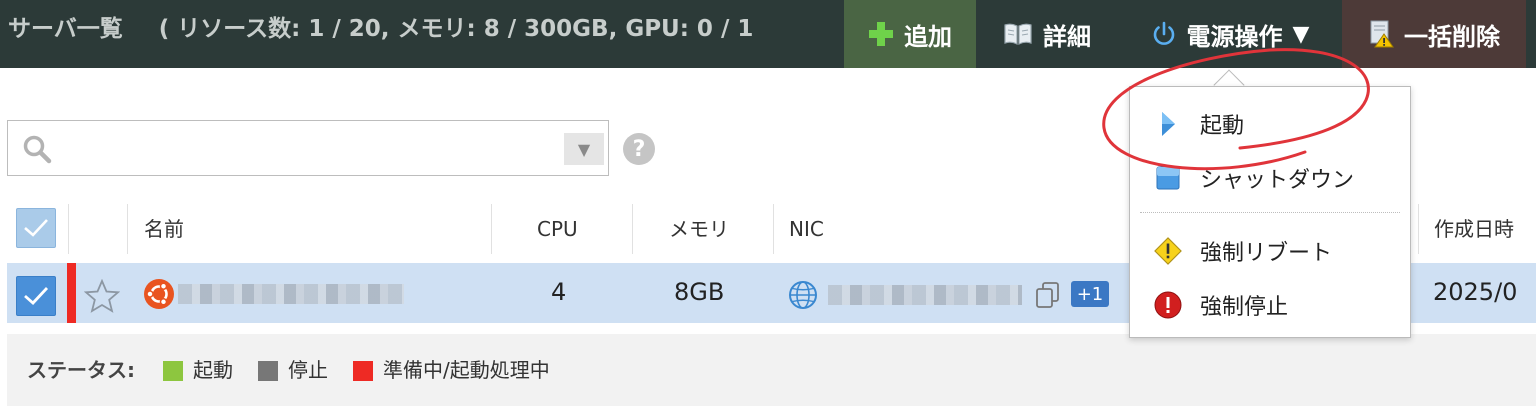  What do you see at coordinates (1244, 307) in the screenshot?
I see `menu-item-force-stop-label: 強制停止` at bounding box center [1244, 307].